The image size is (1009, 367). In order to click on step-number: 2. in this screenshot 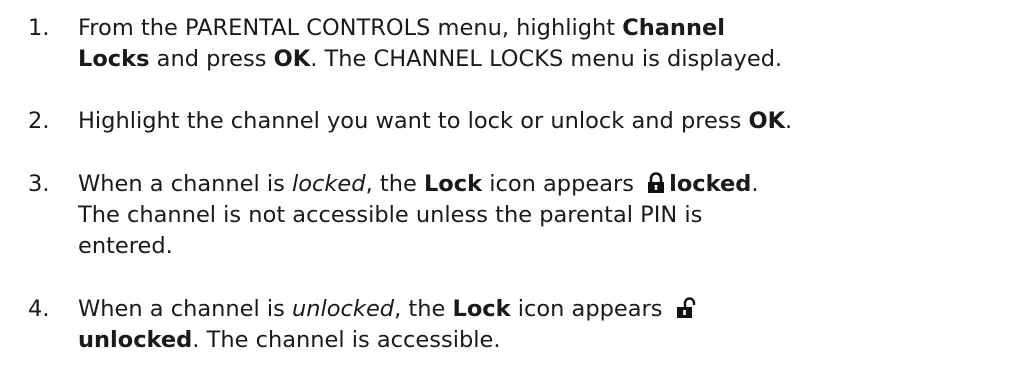, I will do `click(39, 121)`.